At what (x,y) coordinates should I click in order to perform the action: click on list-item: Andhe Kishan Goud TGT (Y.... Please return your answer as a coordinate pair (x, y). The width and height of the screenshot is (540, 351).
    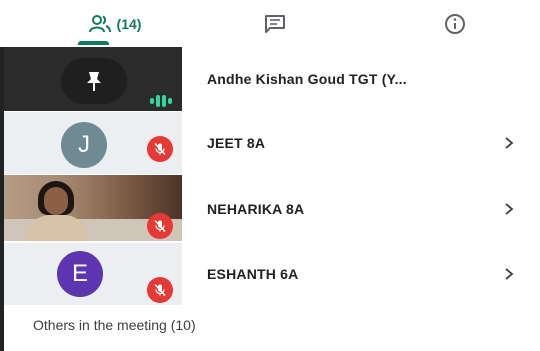
    Looking at the image, I should click on (361, 79).